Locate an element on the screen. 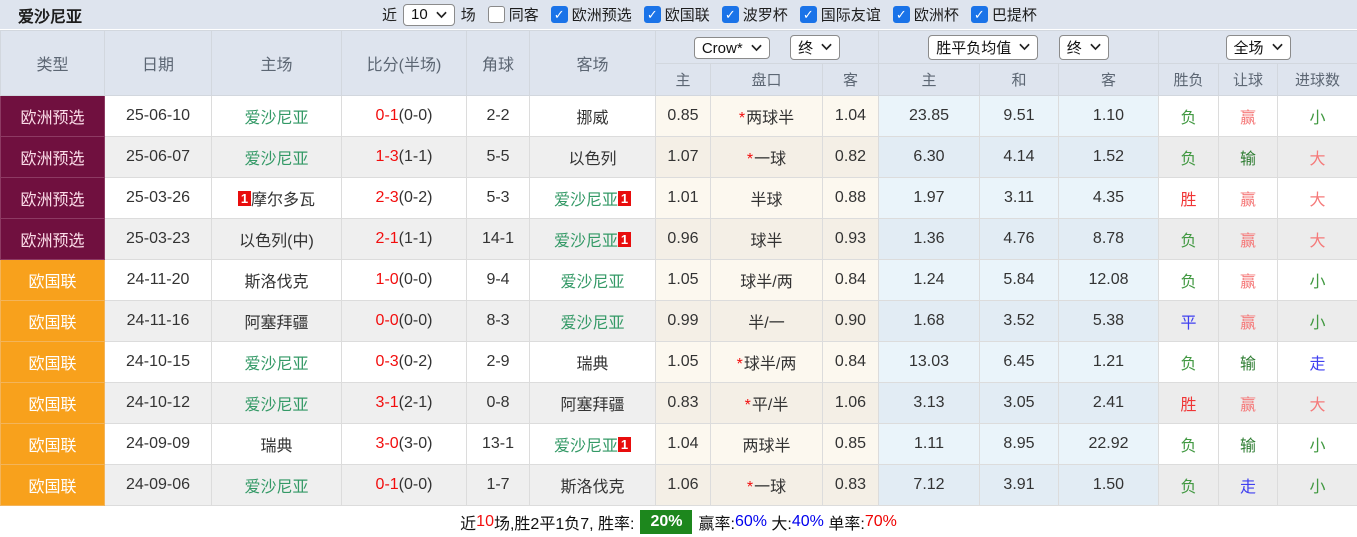  home-team-name: 阿塞拜疆 is located at coordinates (276, 323).